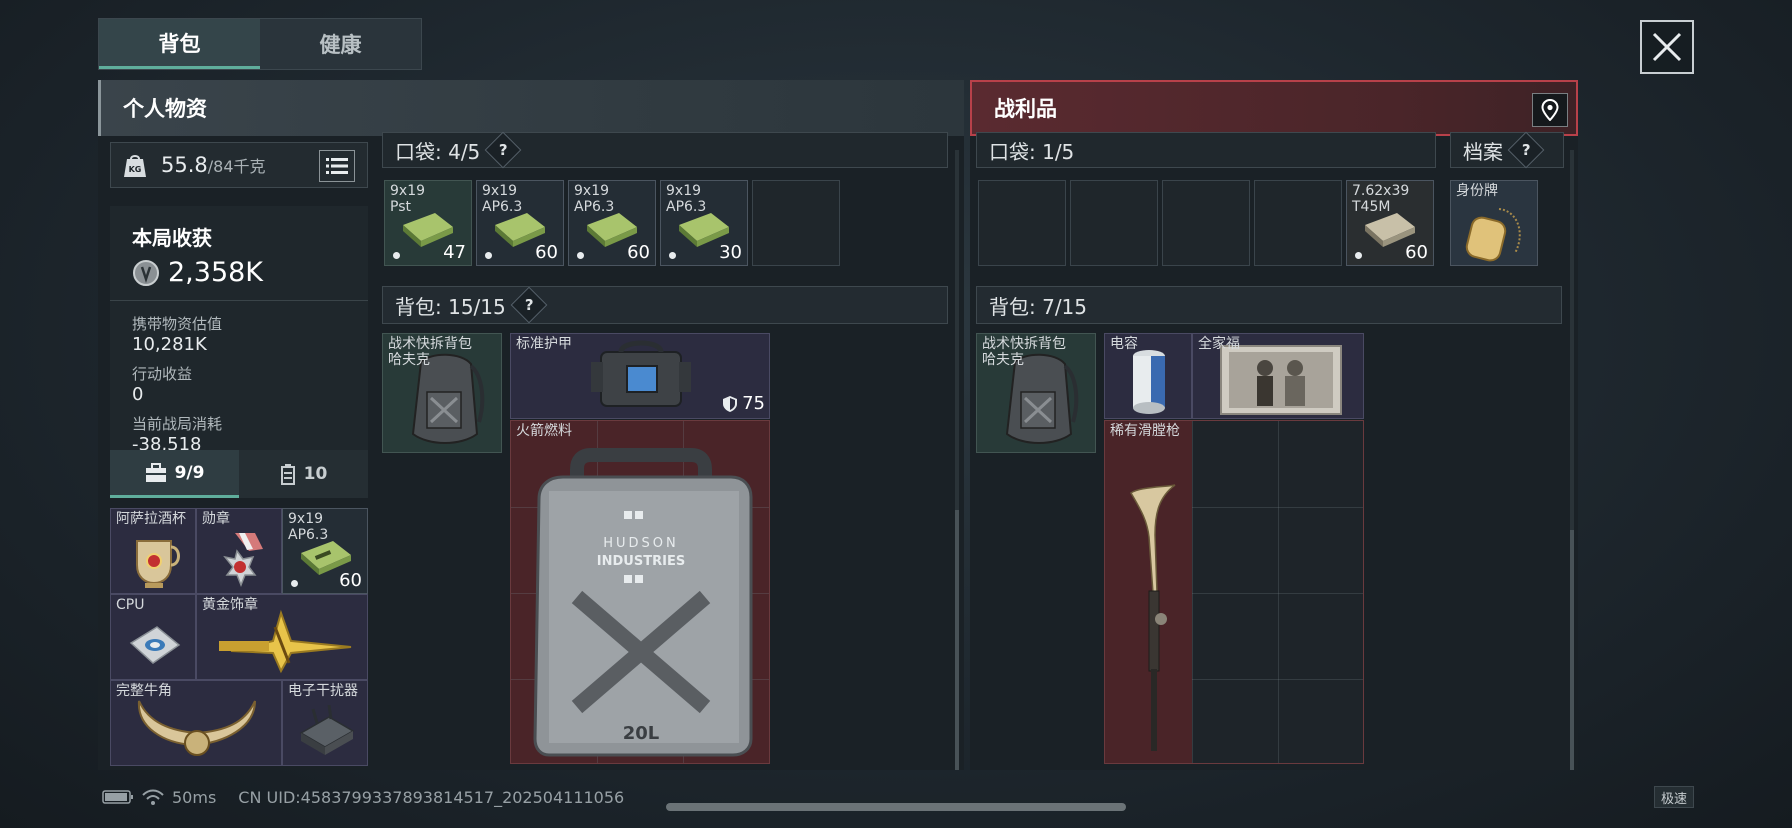 The height and width of the screenshot is (828, 1792). I want to click on fuel-jerrycan-icon: HUDSON INDUSTRIES 20L, so click(643, 602).